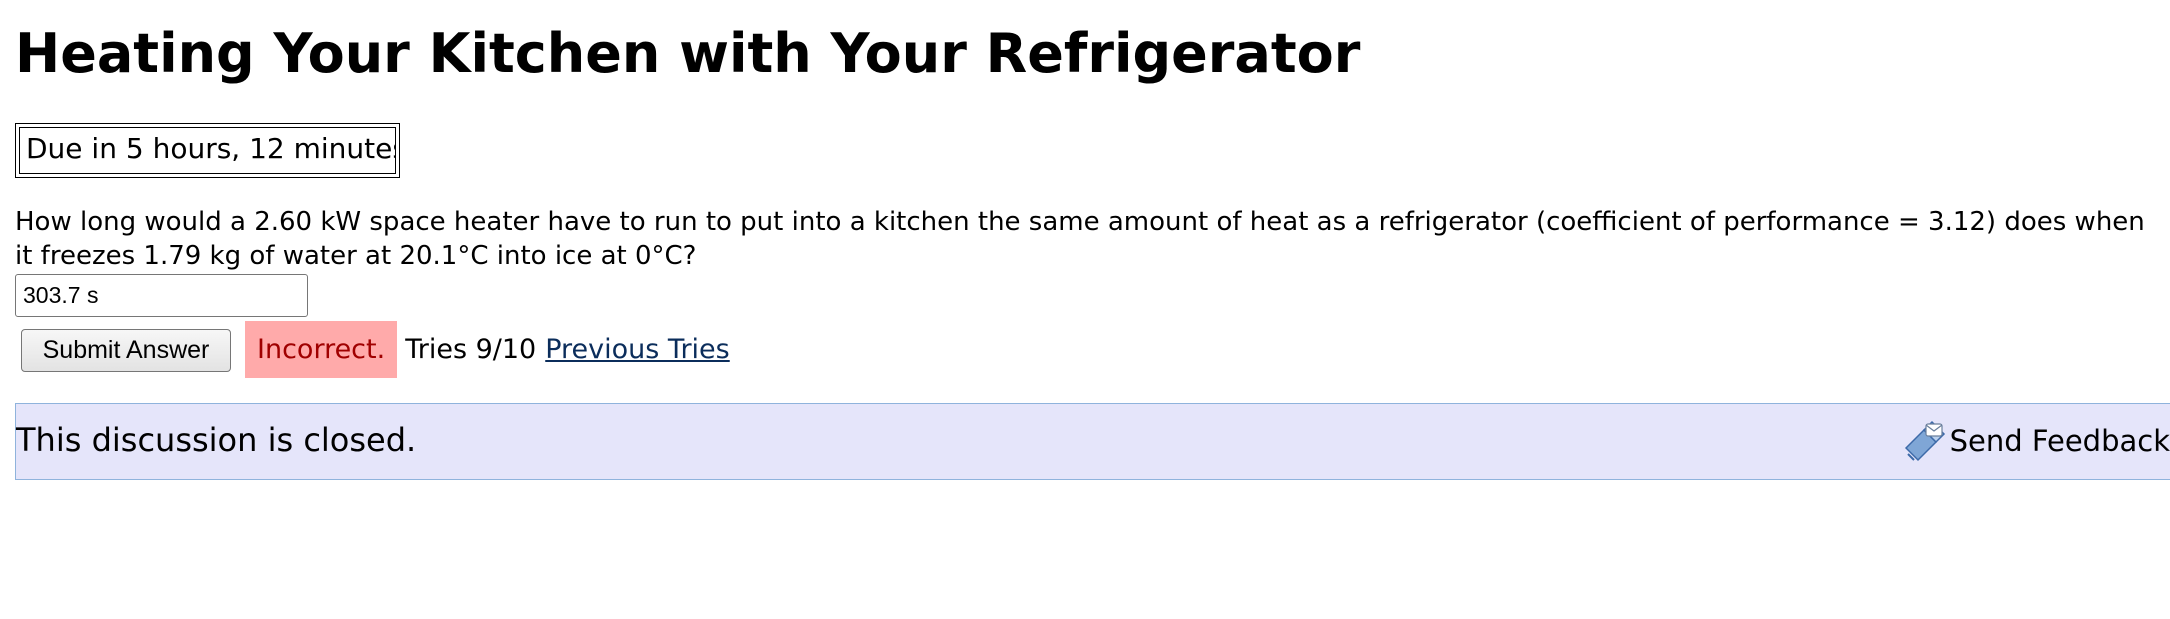 The image size is (2170, 619). I want to click on submission-status: Incorrect. Tries 9/10 Previous Tries, so click(487, 349).